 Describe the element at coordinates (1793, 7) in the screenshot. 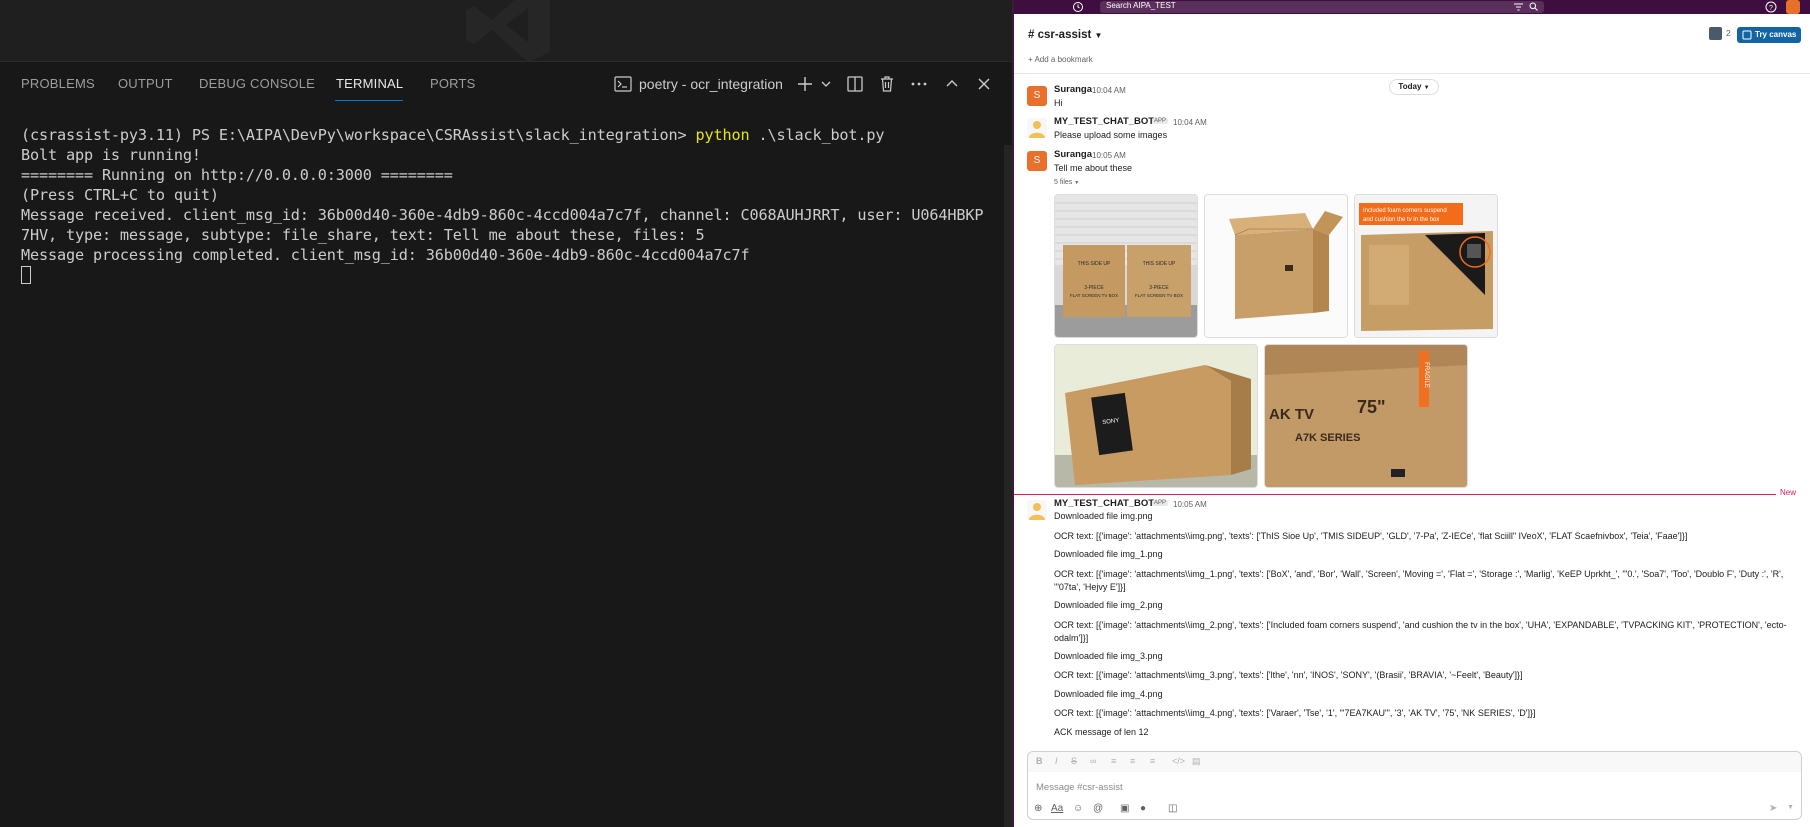

I see `user-avatar` at that location.